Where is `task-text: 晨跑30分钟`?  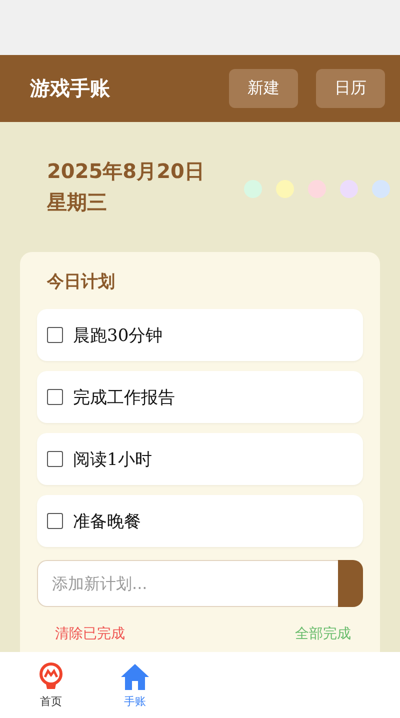
task-text: 晨跑30分钟 is located at coordinates (118, 335).